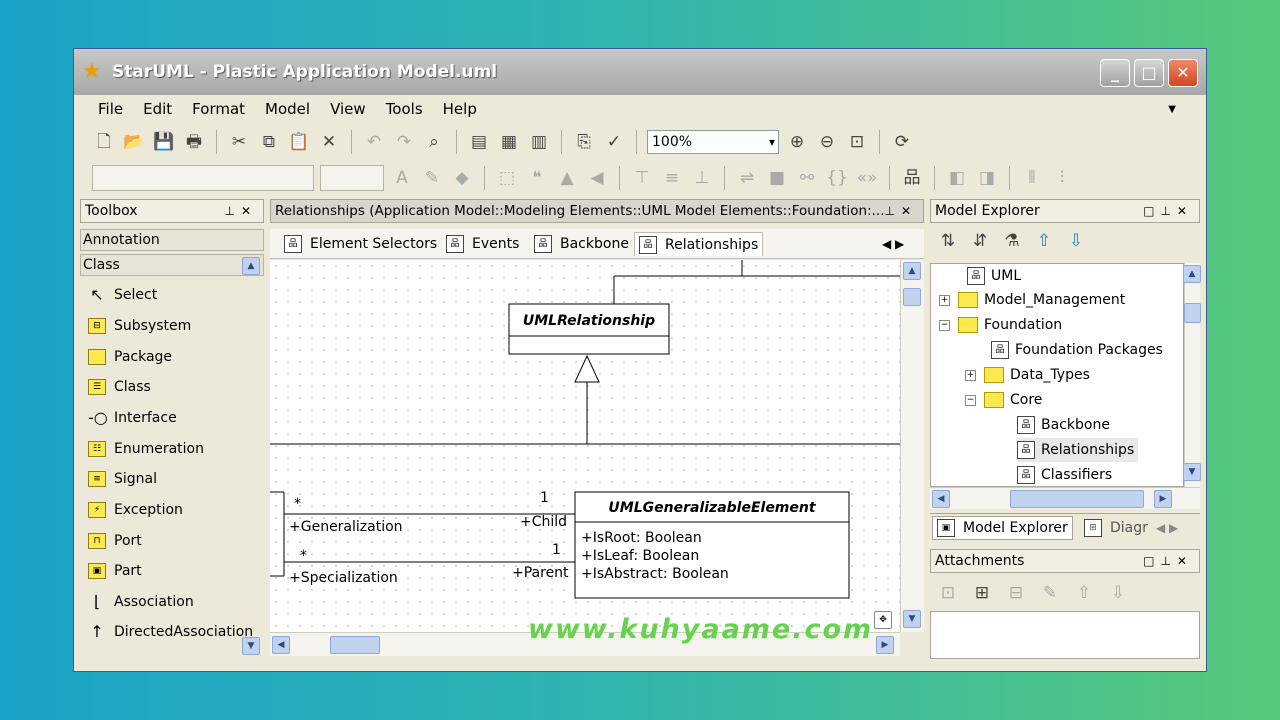 This screenshot has height=720, width=1280. I want to click on quote-icon: ❝, so click(537, 178).